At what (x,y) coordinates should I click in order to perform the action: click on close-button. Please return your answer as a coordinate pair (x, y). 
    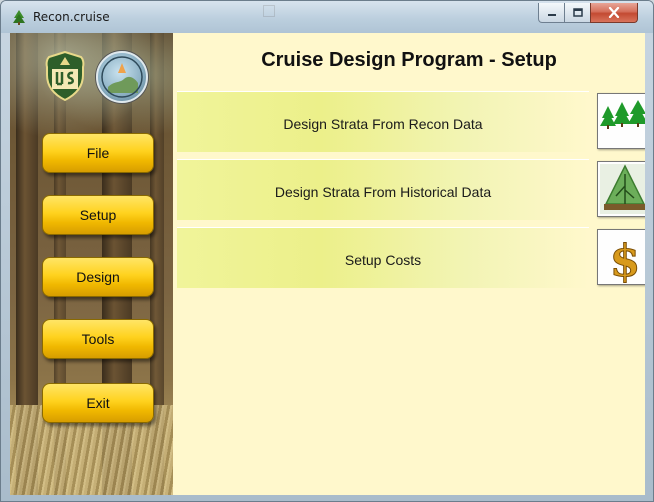
    Looking at the image, I should click on (614, 13).